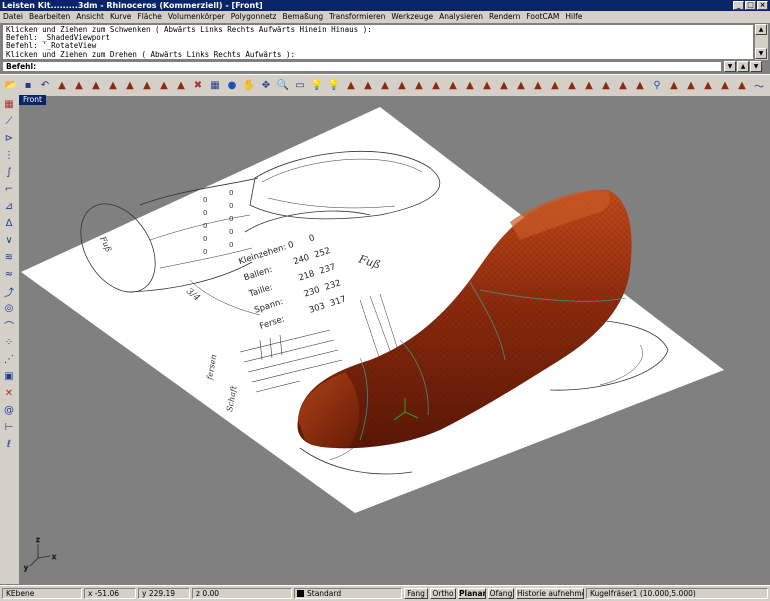 This screenshot has height=601, width=770. What do you see at coordinates (759, 85) in the screenshot?
I see `curve-icon: 〜` at bounding box center [759, 85].